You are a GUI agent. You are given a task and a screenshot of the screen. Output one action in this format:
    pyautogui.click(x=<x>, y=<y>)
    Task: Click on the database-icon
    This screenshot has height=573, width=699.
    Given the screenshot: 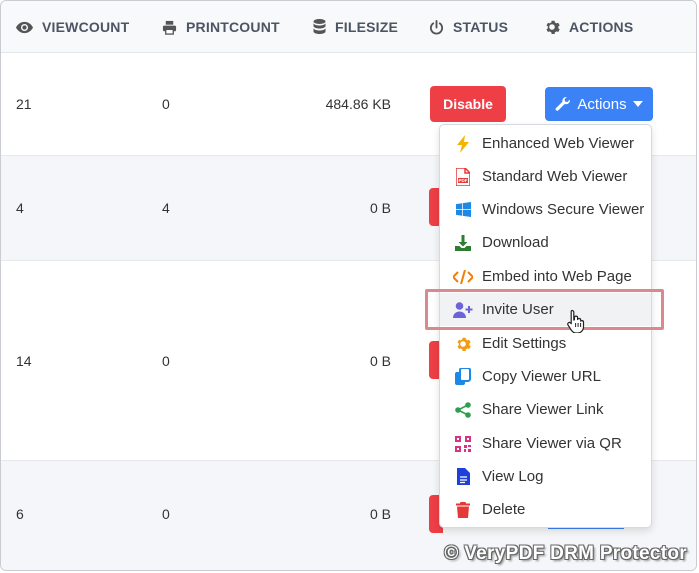 What is the action you would take?
    pyautogui.click(x=319, y=26)
    